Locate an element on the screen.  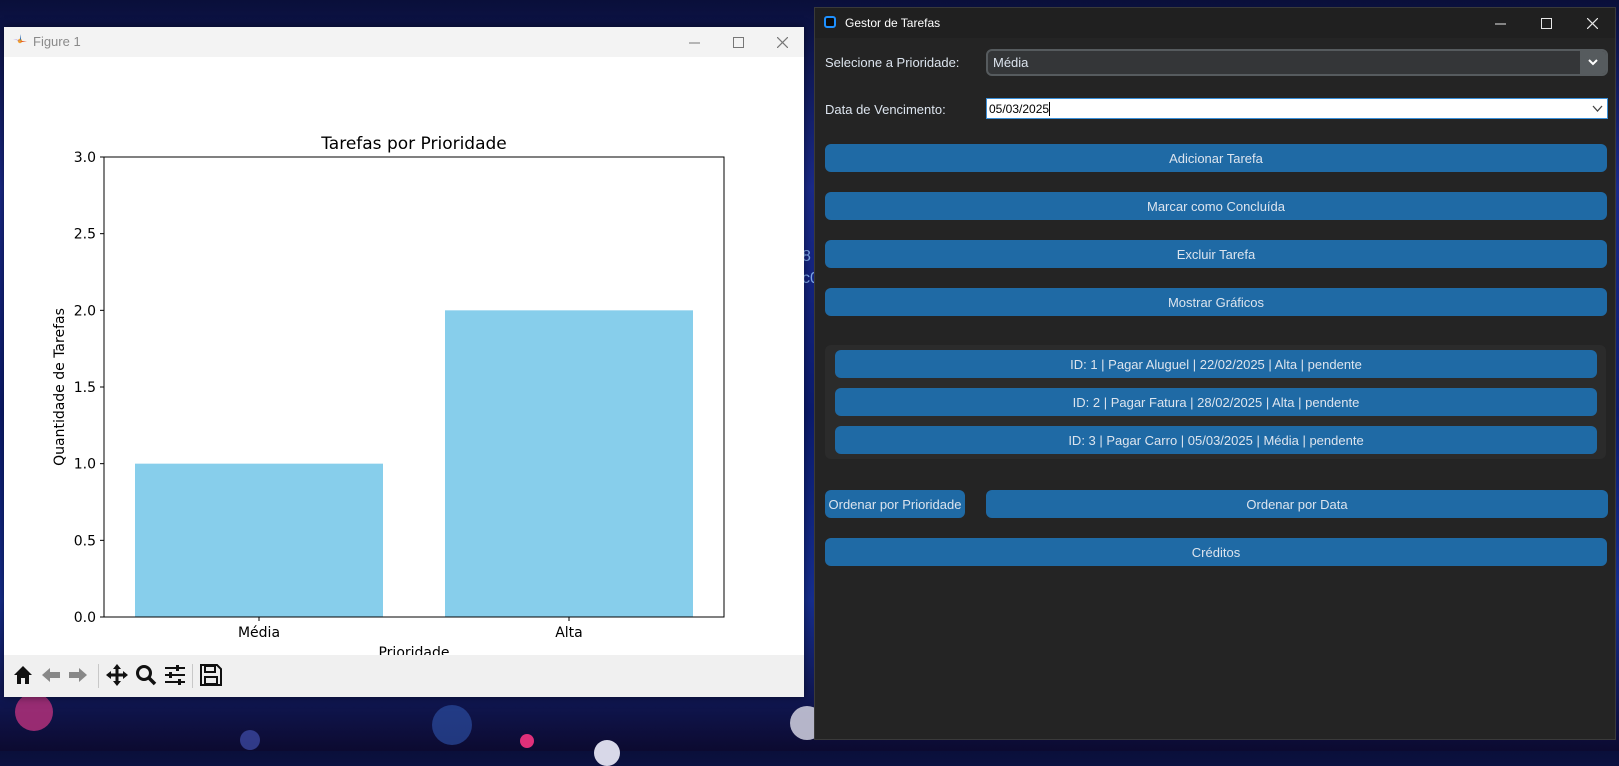
sort-by-priority-button: Ordenar por Prioridade is located at coordinates (895, 504).